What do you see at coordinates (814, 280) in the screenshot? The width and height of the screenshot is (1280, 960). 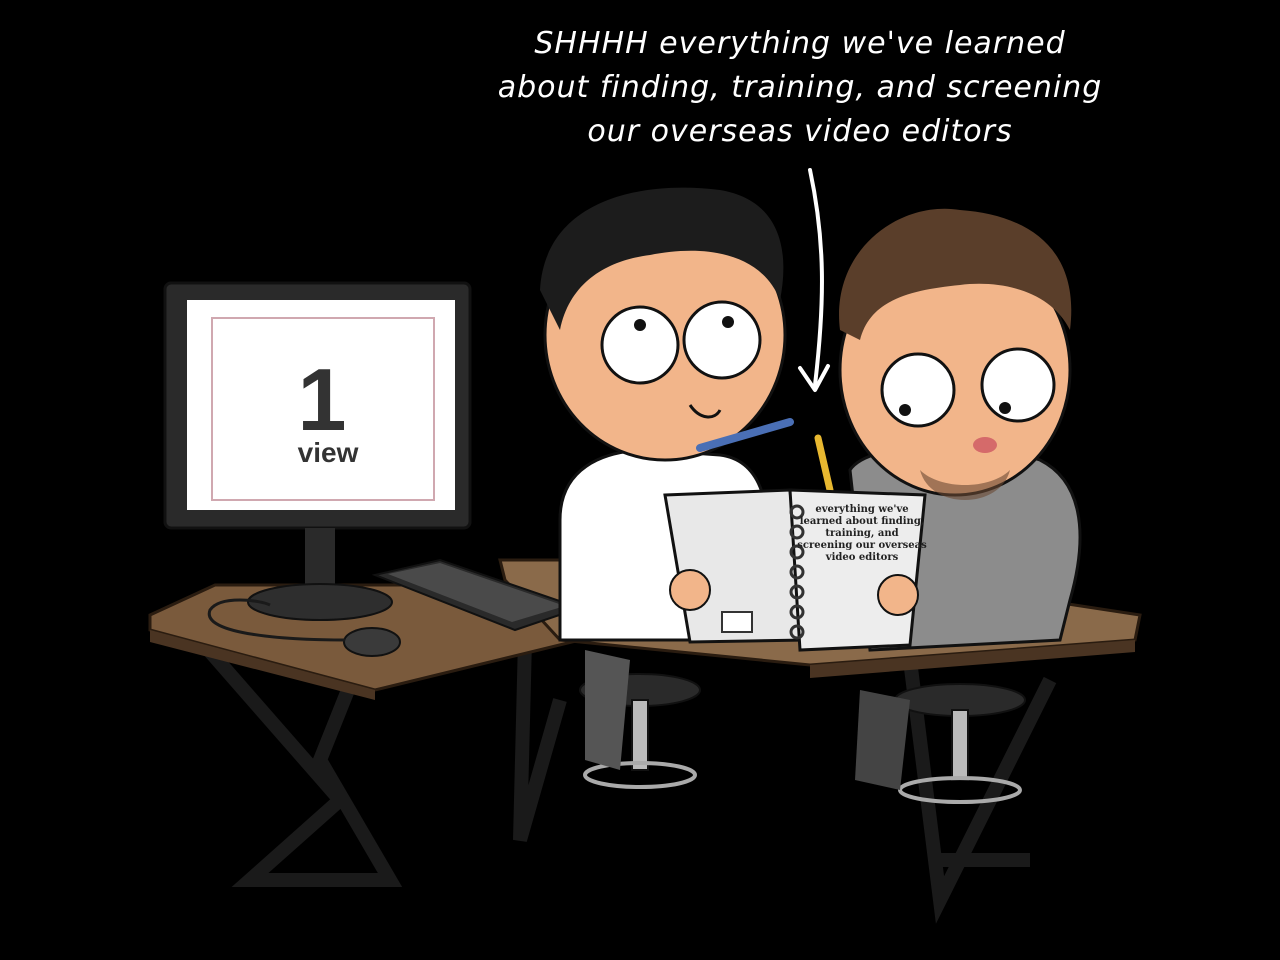 I see `arrow-icon` at bounding box center [814, 280].